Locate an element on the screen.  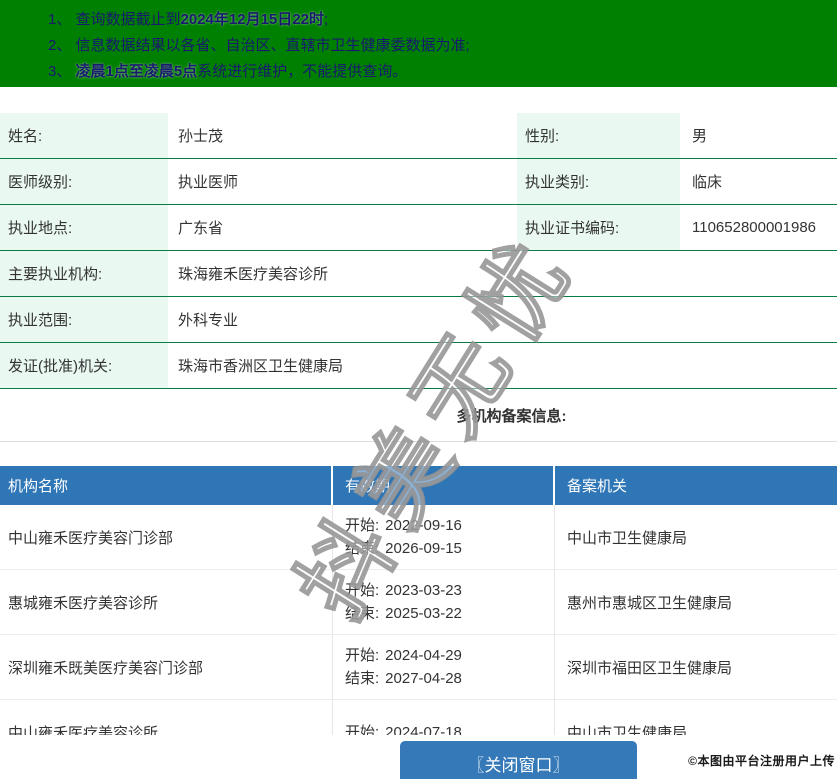
column-header-validity: 有效期 is located at coordinates (444, 485).